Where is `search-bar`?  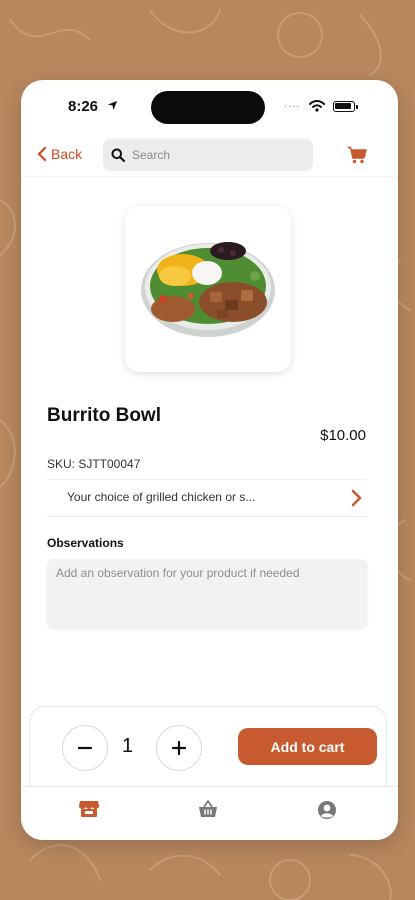 search-bar is located at coordinates (208, 155).